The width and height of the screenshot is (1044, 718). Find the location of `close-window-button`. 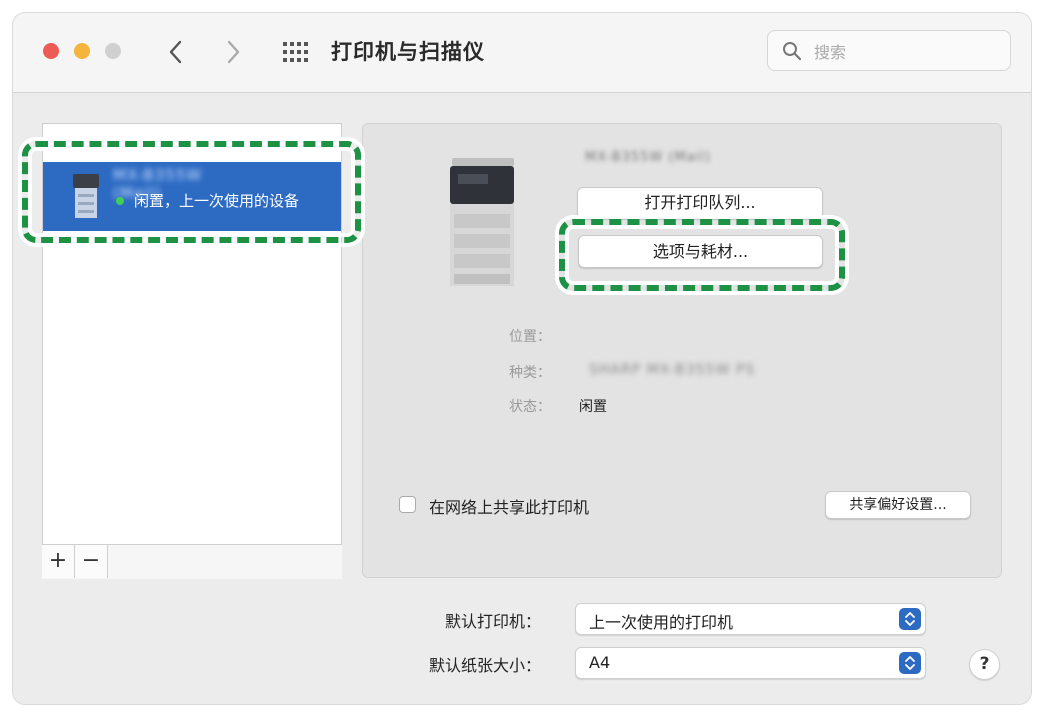

close-window-button is located at coordinates (51, 51).